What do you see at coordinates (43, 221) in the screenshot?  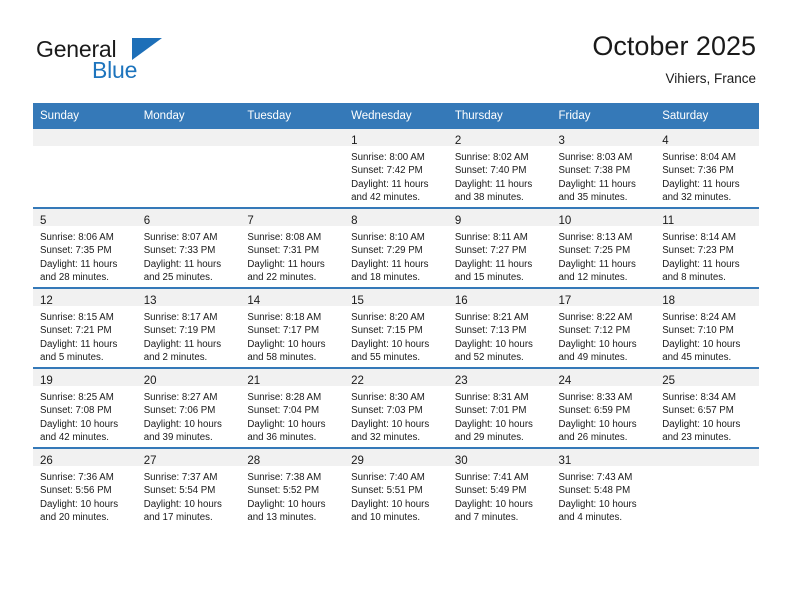 I see `day-number: 5` at bounding box center [43, 221].